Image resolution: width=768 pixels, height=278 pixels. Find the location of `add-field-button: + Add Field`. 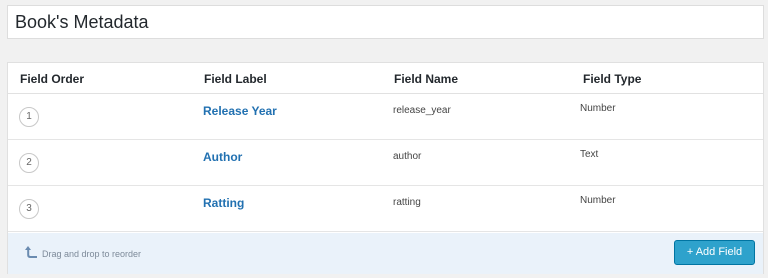

add-field-button: + Add Field is located at coordinates (714, 252).